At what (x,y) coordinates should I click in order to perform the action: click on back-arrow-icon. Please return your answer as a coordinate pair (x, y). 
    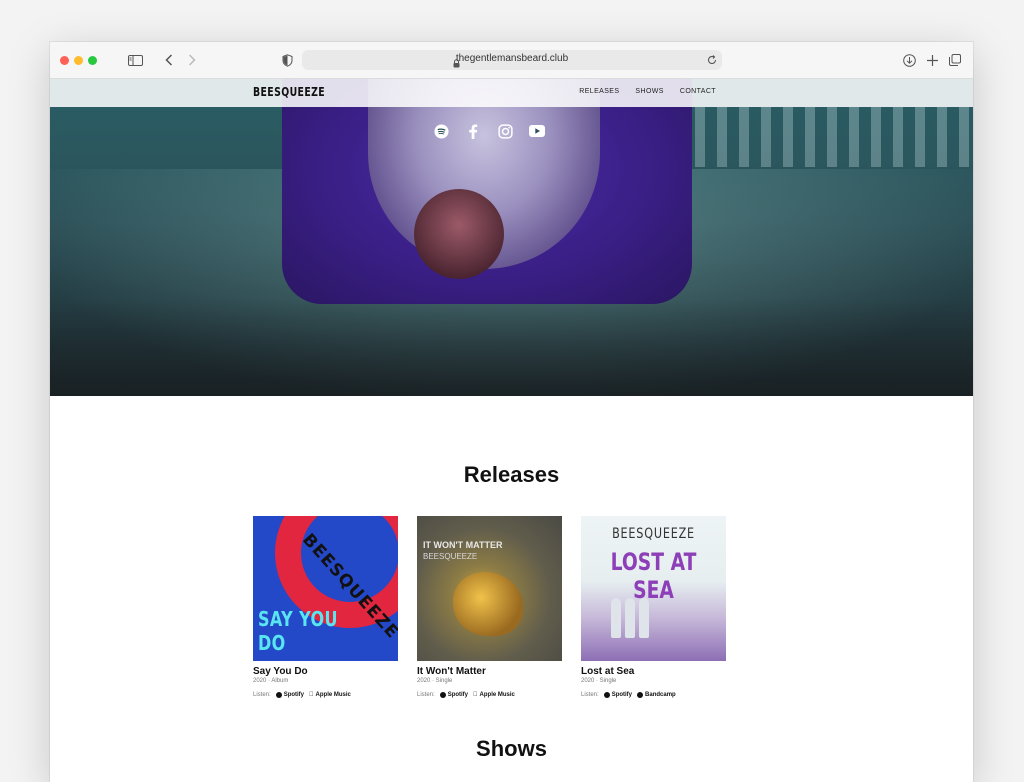
    Looking at the image, I should click on (169, 60).